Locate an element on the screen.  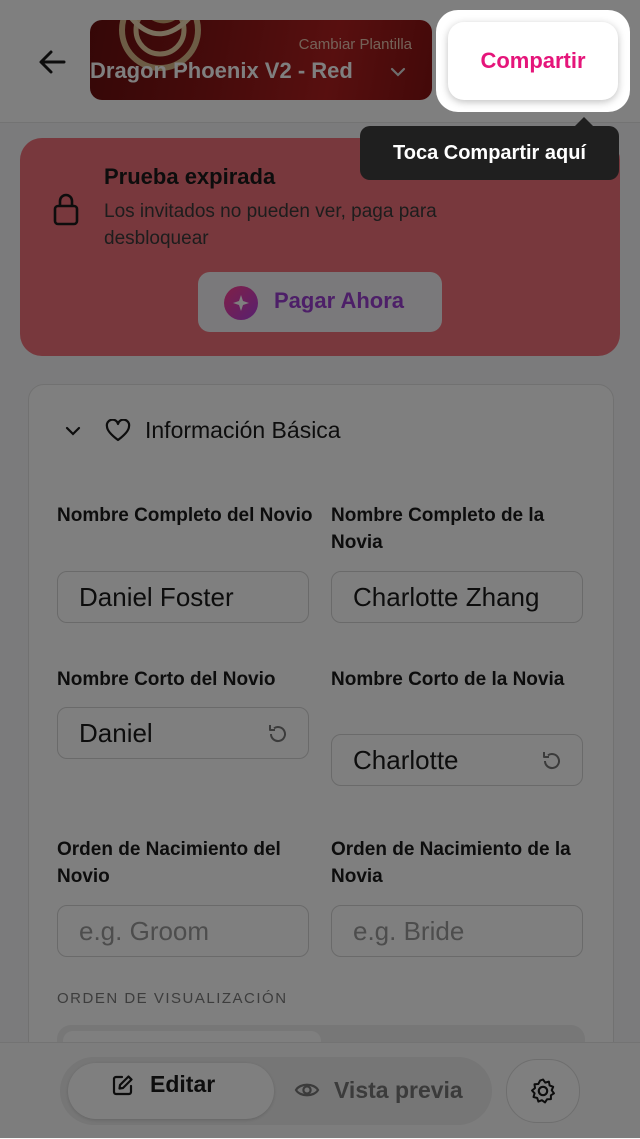
share-button: Compartir is located at coordinates (533, 61).